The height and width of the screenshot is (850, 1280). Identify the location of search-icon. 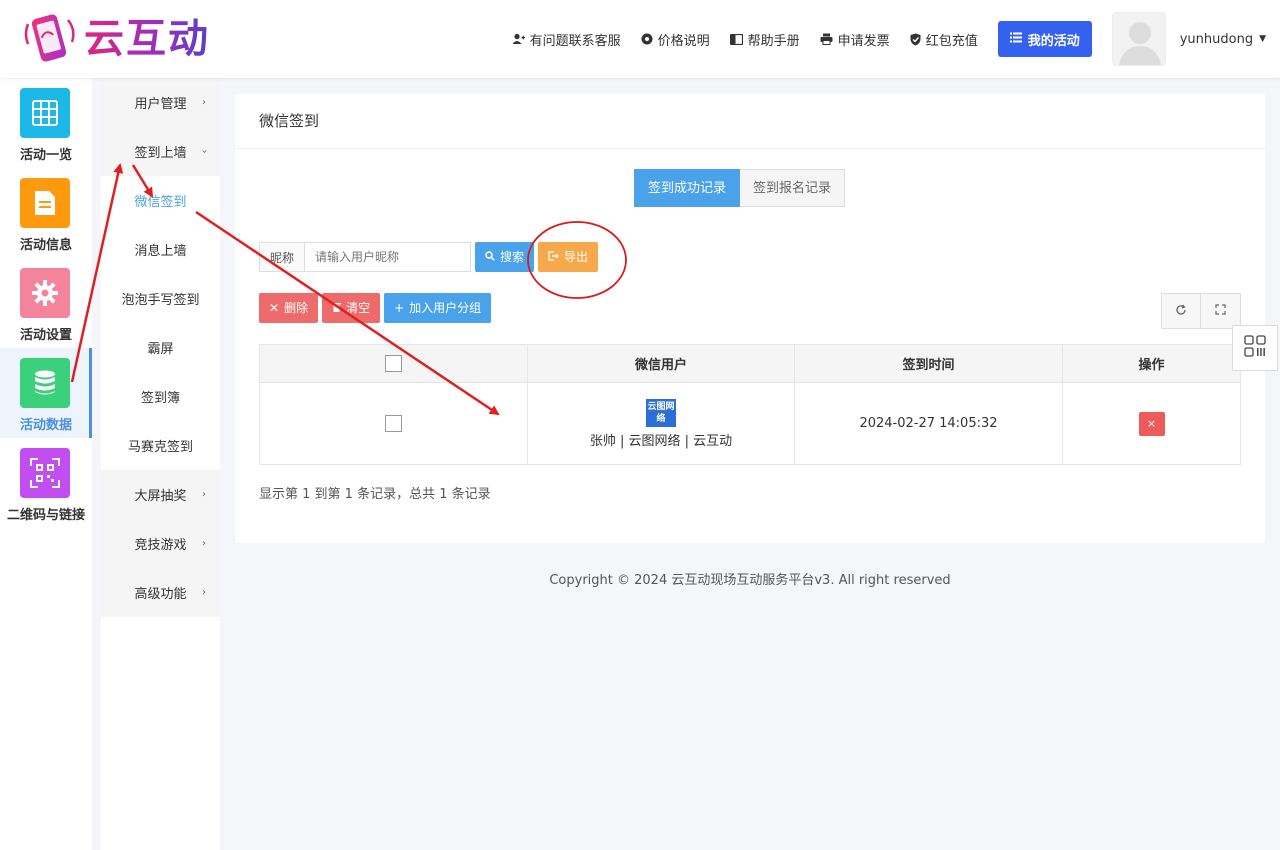
(490, 257).